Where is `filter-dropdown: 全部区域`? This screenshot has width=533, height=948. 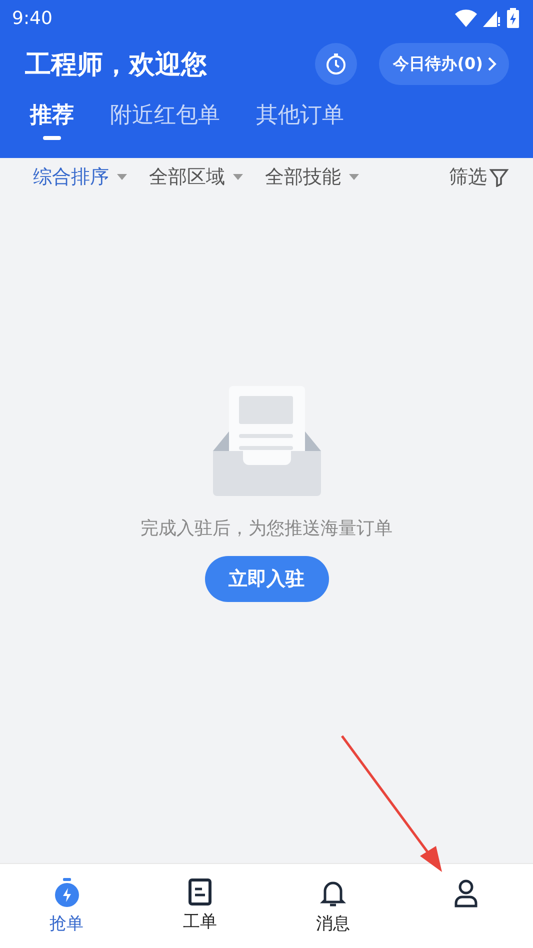
filter-dropdown: 全部区域 is located at coordinates (196, 177).